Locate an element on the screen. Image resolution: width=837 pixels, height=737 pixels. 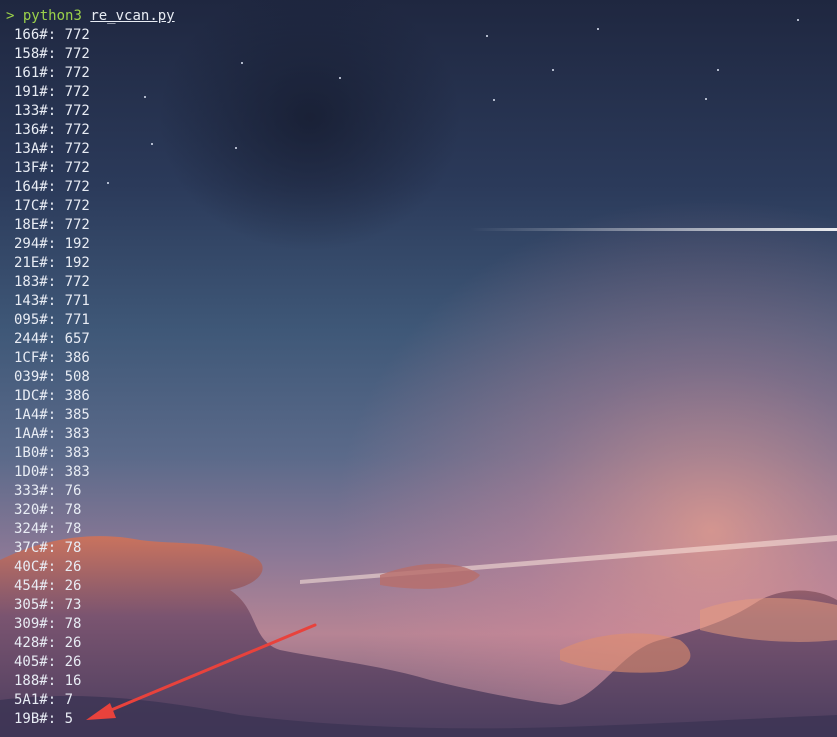
can-id: 17C# is located at coordinates (31, 206).